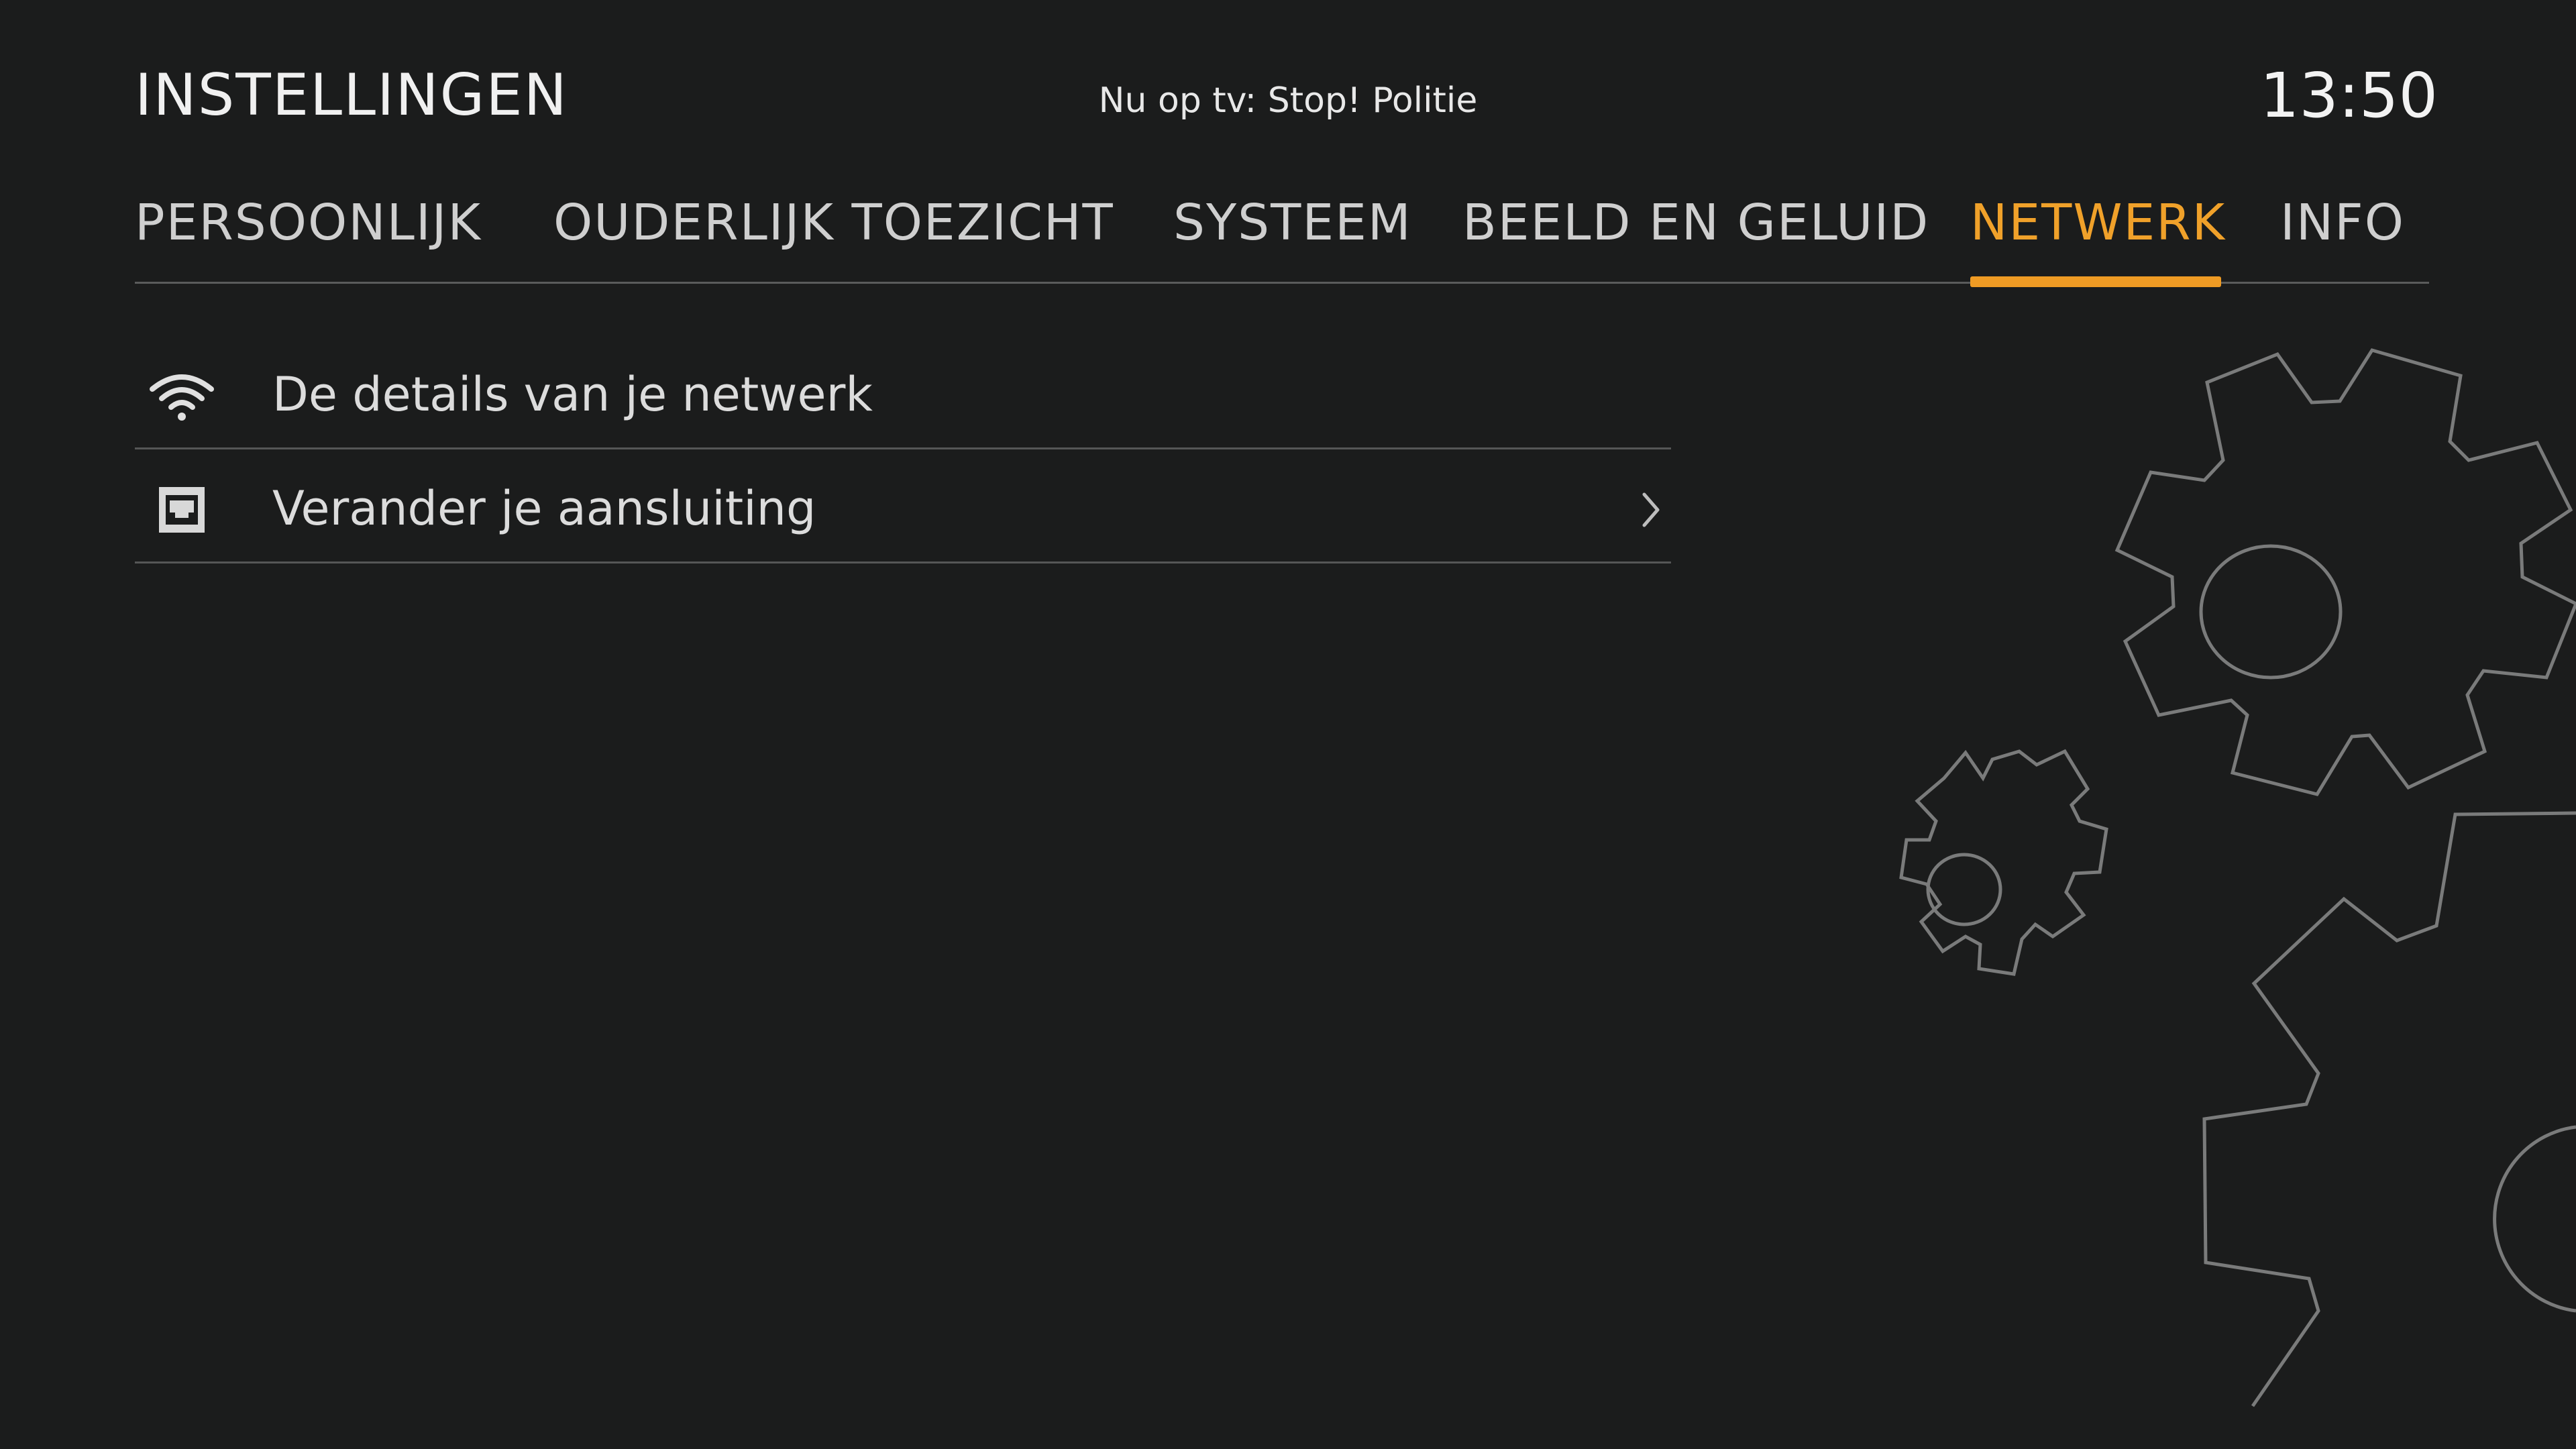  What do you see at coordinates (2342, 222) in the screenshot?
I see `tab-info: INFO` at bounding box center [2342, 222].